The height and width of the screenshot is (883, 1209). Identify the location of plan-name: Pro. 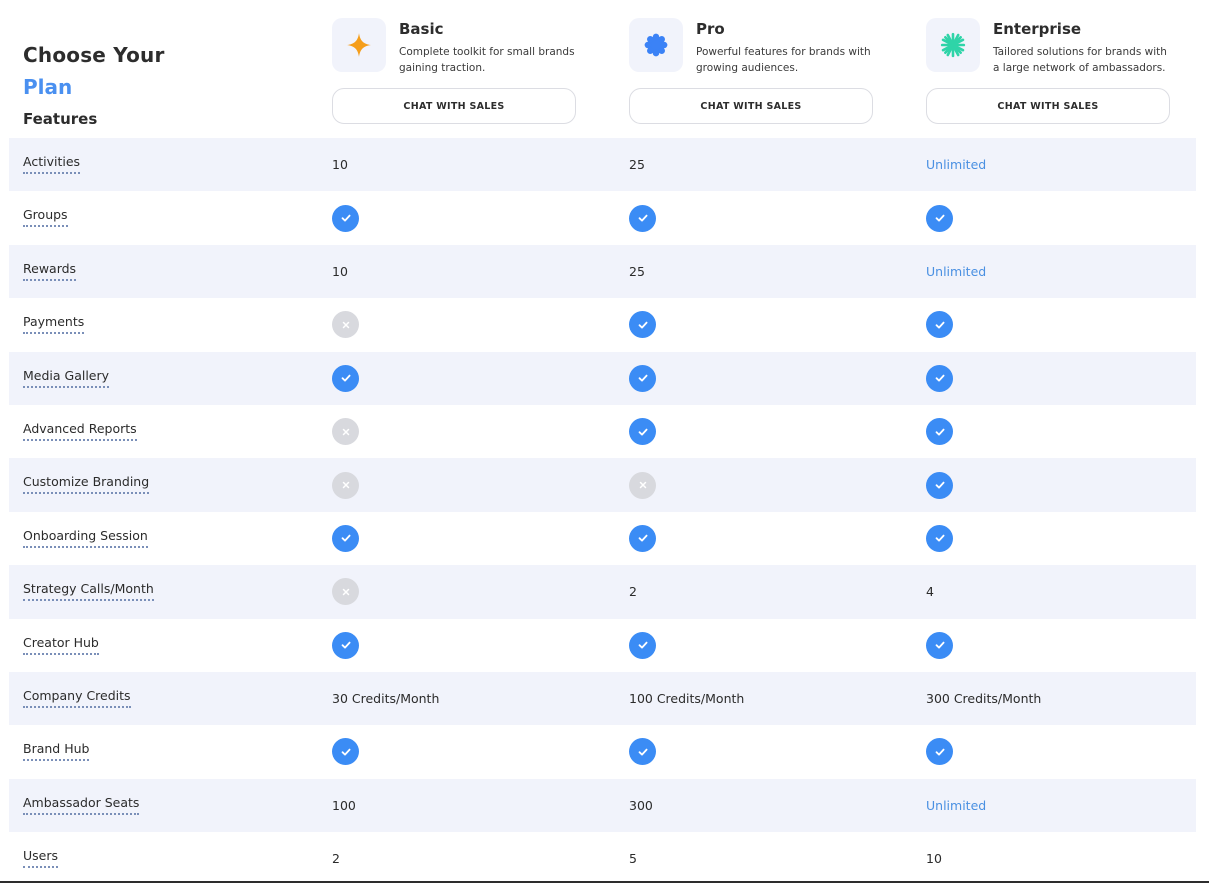
(710, 29).